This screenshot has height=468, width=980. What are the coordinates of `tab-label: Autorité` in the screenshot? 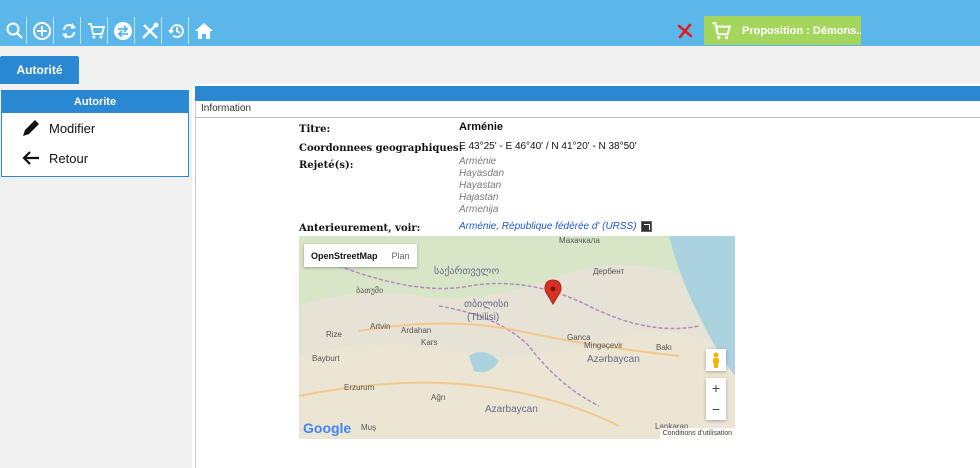 It's located at (39, 70).